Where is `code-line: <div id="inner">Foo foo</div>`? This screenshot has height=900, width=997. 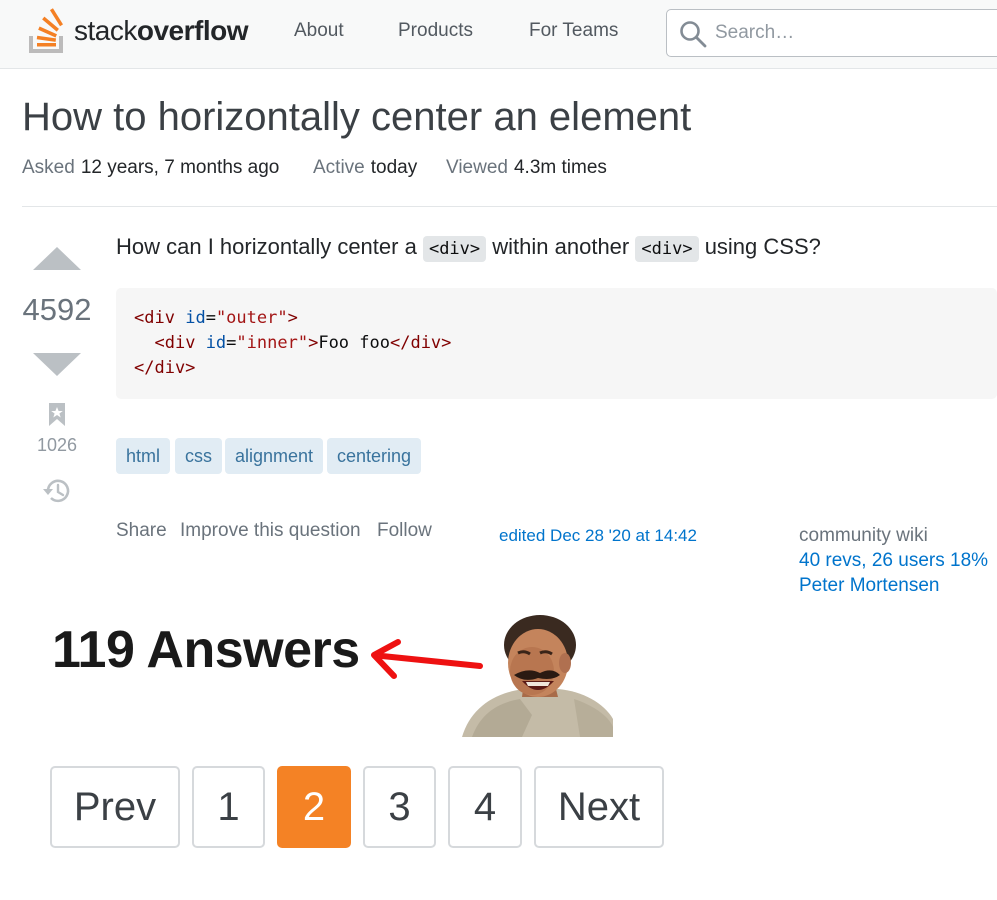 code-line: <div id="inner">Foo foo</div> is located at coordinates (292, 343).